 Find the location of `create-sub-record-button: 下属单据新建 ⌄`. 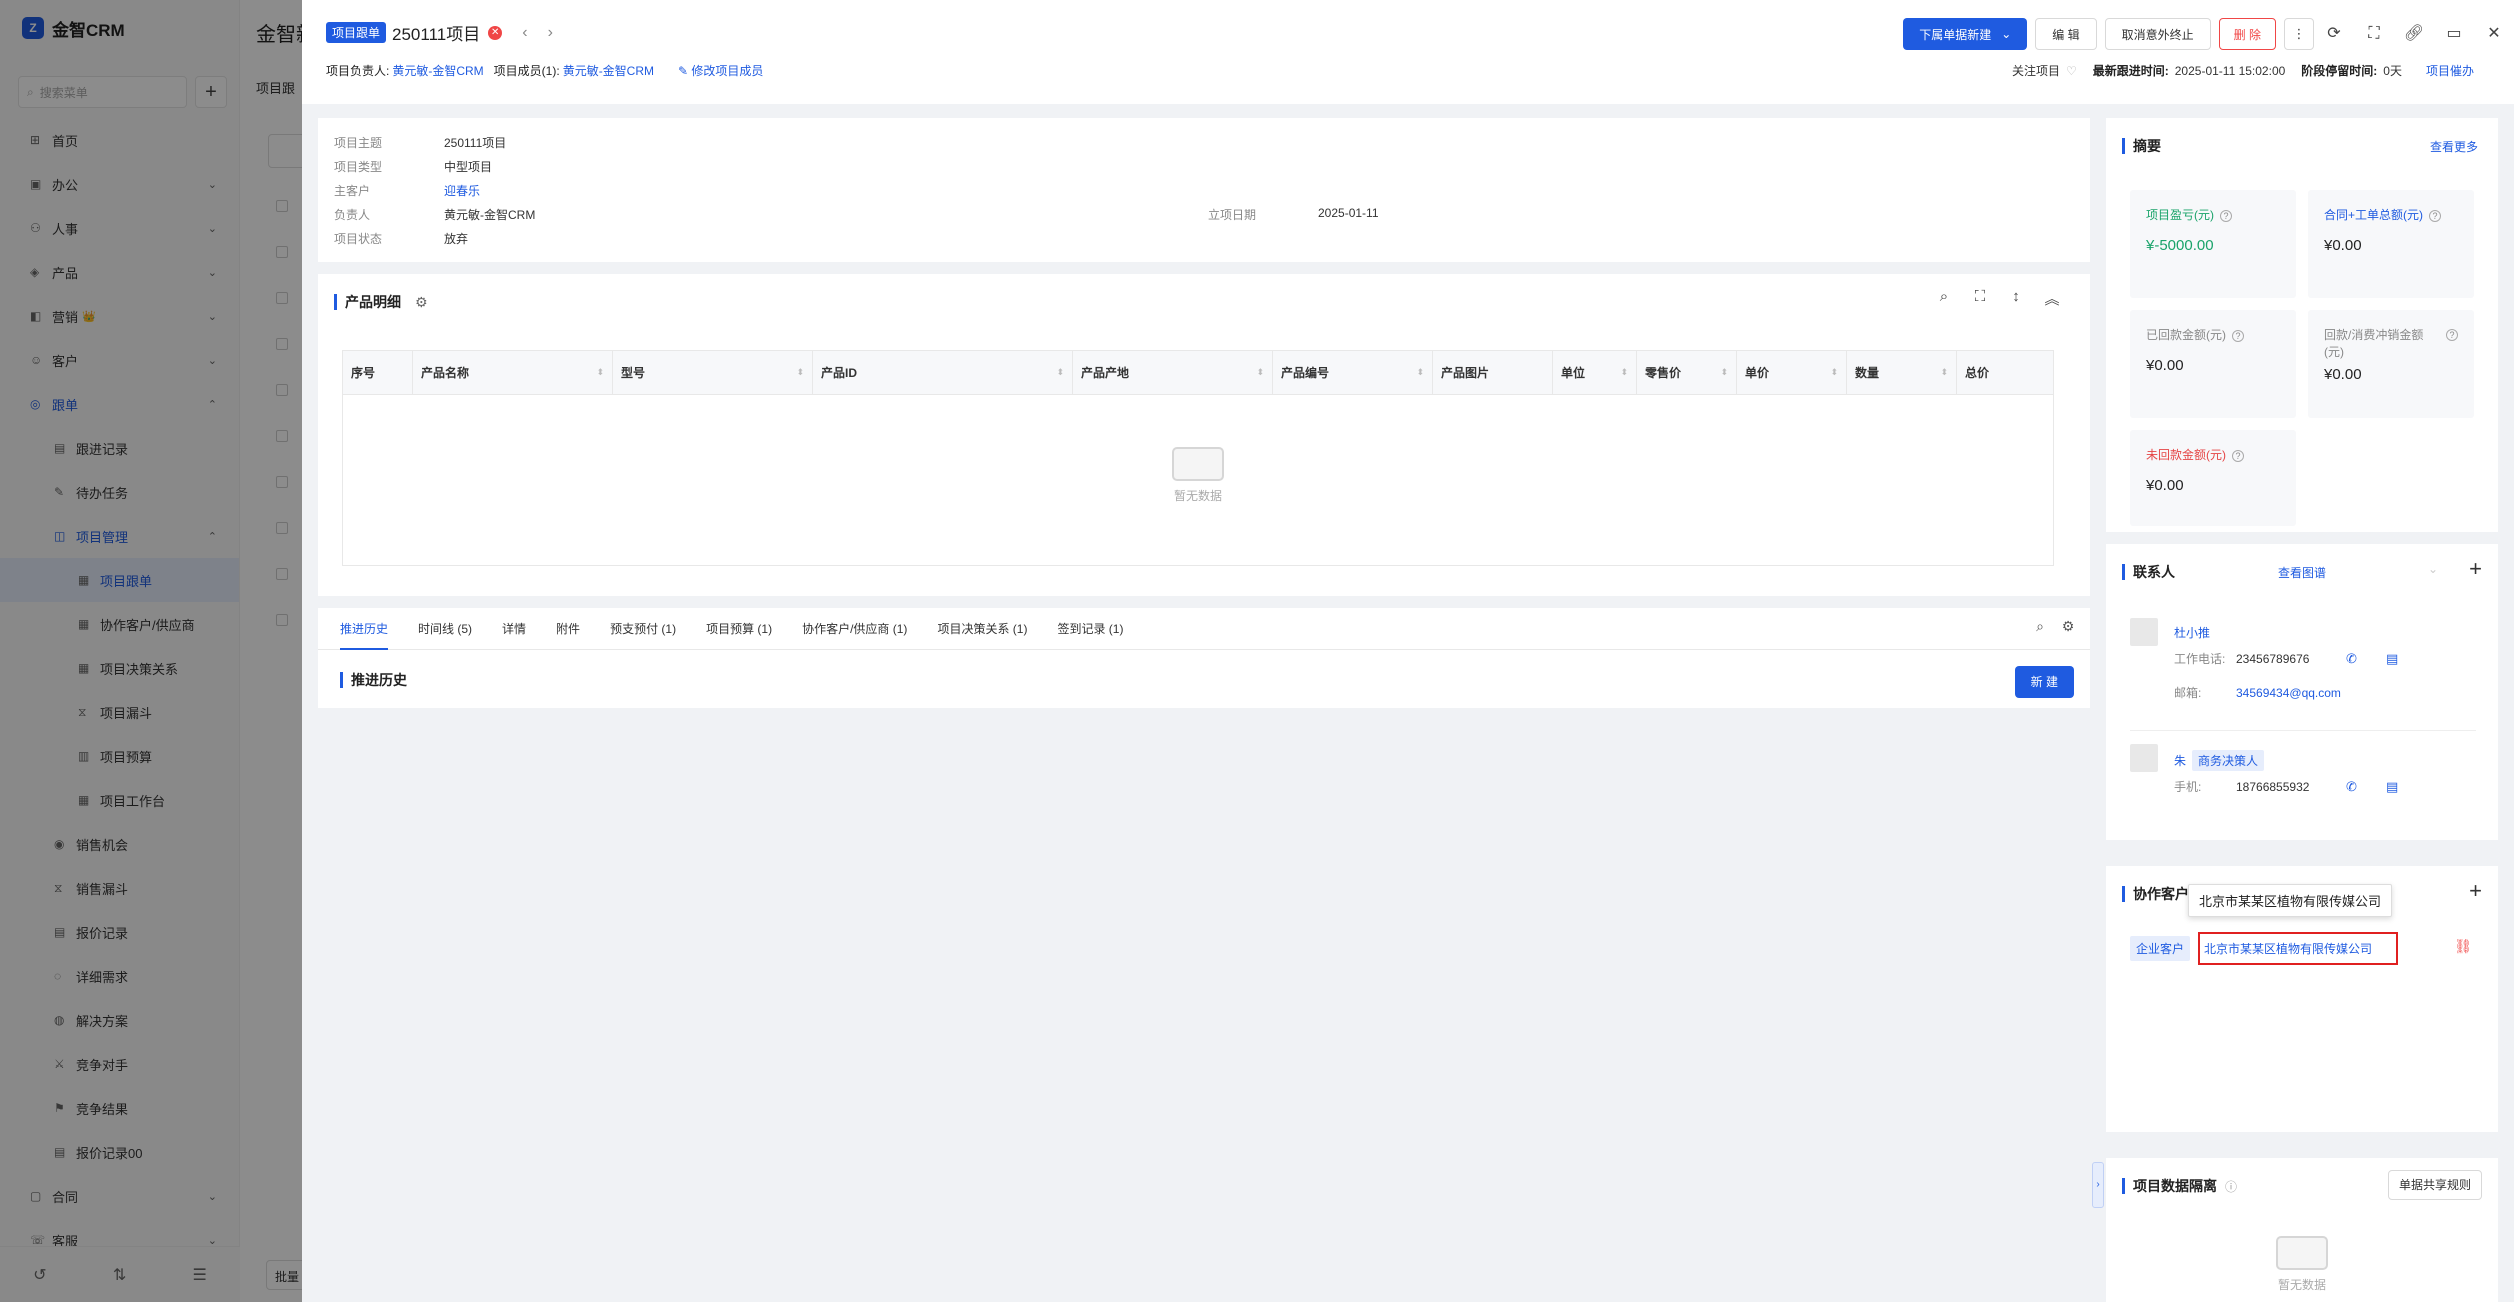

create-sub-record-button: 下属单据新建 ⌄ is located at coordinates (1965, 34).